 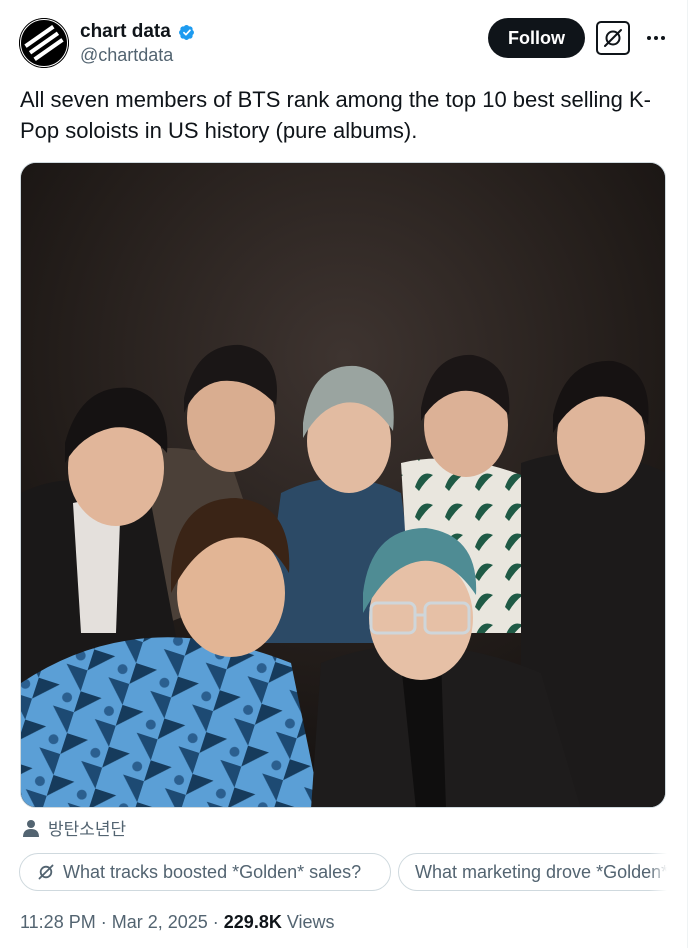 I want to click on chart-data-logo-icon, so click(x=44, y=43).